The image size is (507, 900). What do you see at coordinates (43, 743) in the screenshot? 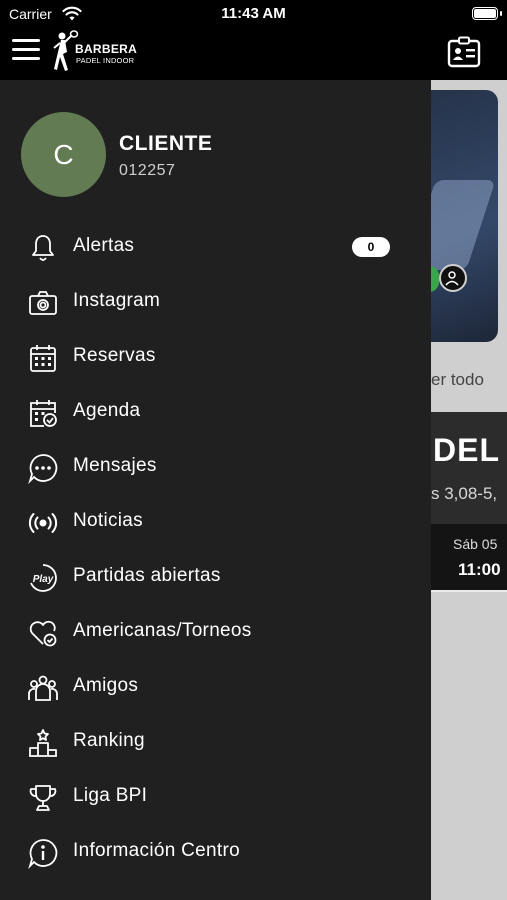
I see `podium-icon` at bounding box center [43, 743].